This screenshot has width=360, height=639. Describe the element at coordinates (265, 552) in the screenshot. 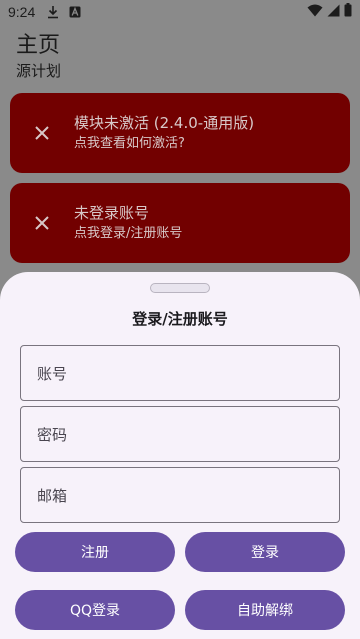

I see `login-button: 登录` at that location.